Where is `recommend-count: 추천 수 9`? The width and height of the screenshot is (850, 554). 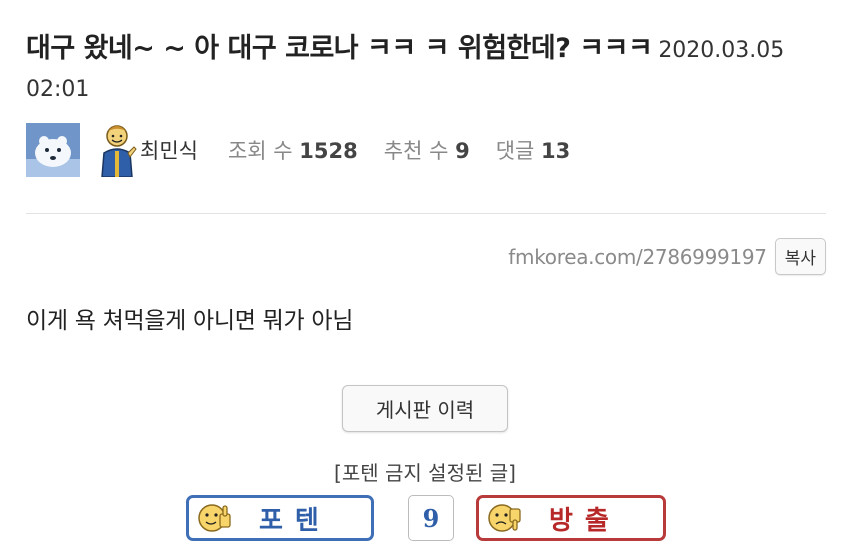
recommend-count: 추천 수 9 is located at coordinates (427, 150).